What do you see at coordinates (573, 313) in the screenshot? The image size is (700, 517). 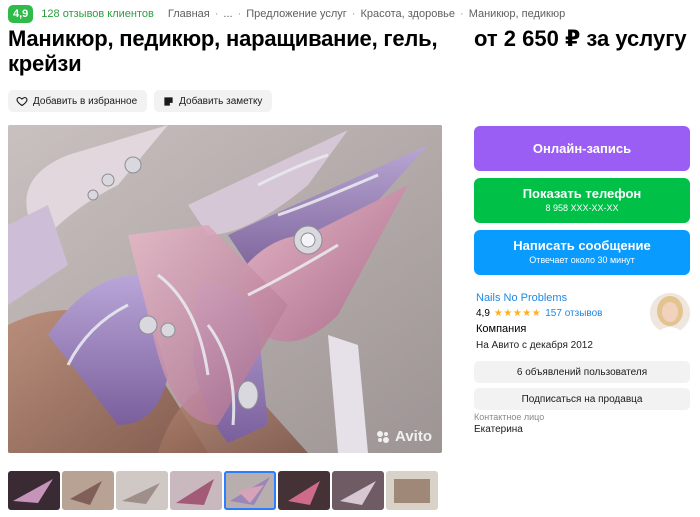 I see `seller-reviews-link: 157 отзывов` at bounding box center [573, 313].